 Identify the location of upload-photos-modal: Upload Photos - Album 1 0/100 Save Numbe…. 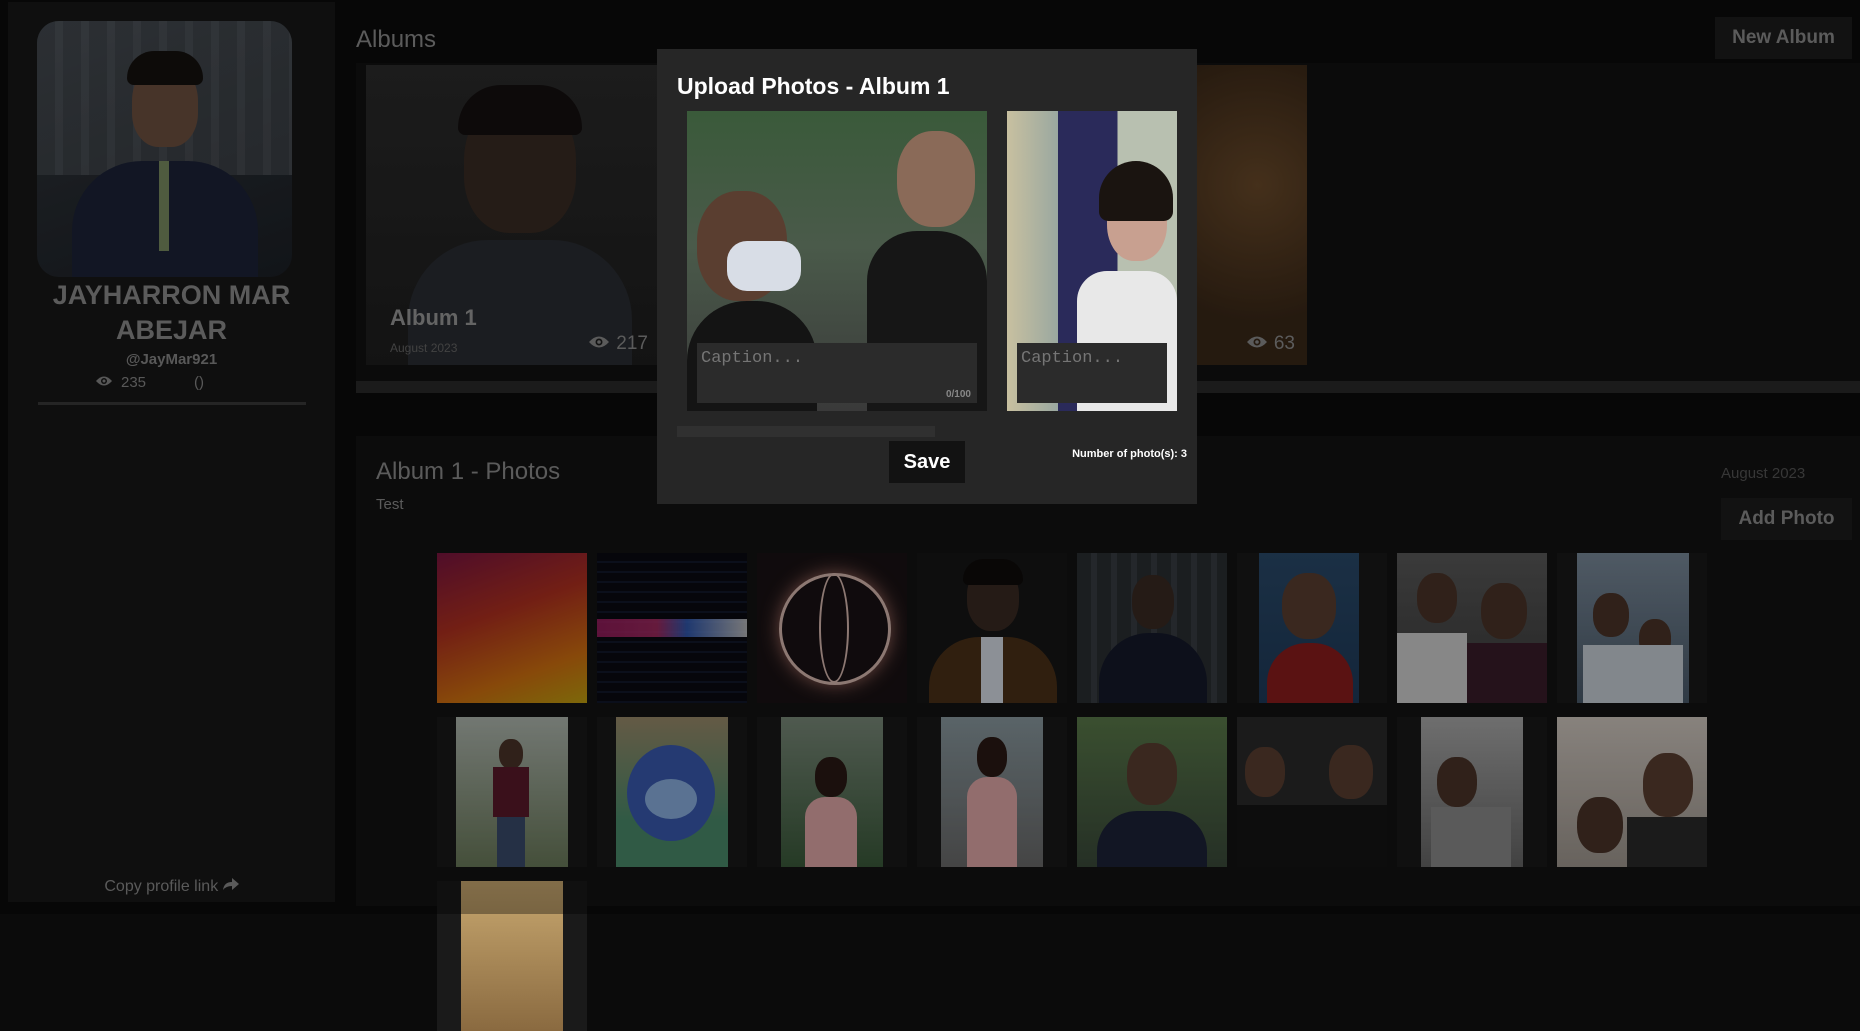
(927, 276).